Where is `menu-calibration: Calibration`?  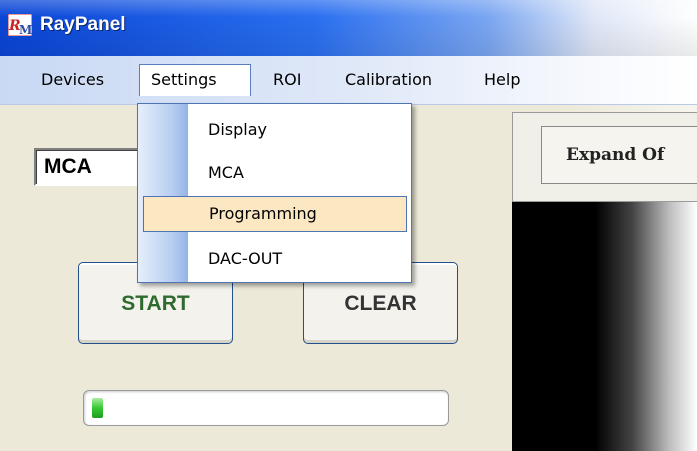
menu-calibration: Calibration is located at coordinates (388, 80).